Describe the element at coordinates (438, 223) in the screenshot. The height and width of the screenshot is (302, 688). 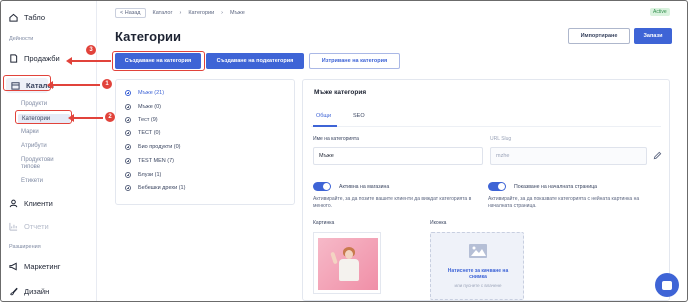
I see `icon-label: Иконка` at that location.